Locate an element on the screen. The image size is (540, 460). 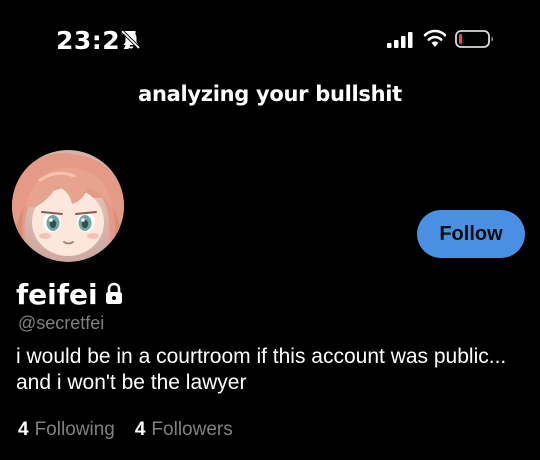
signal-icon is located at coordinates (400, 40).